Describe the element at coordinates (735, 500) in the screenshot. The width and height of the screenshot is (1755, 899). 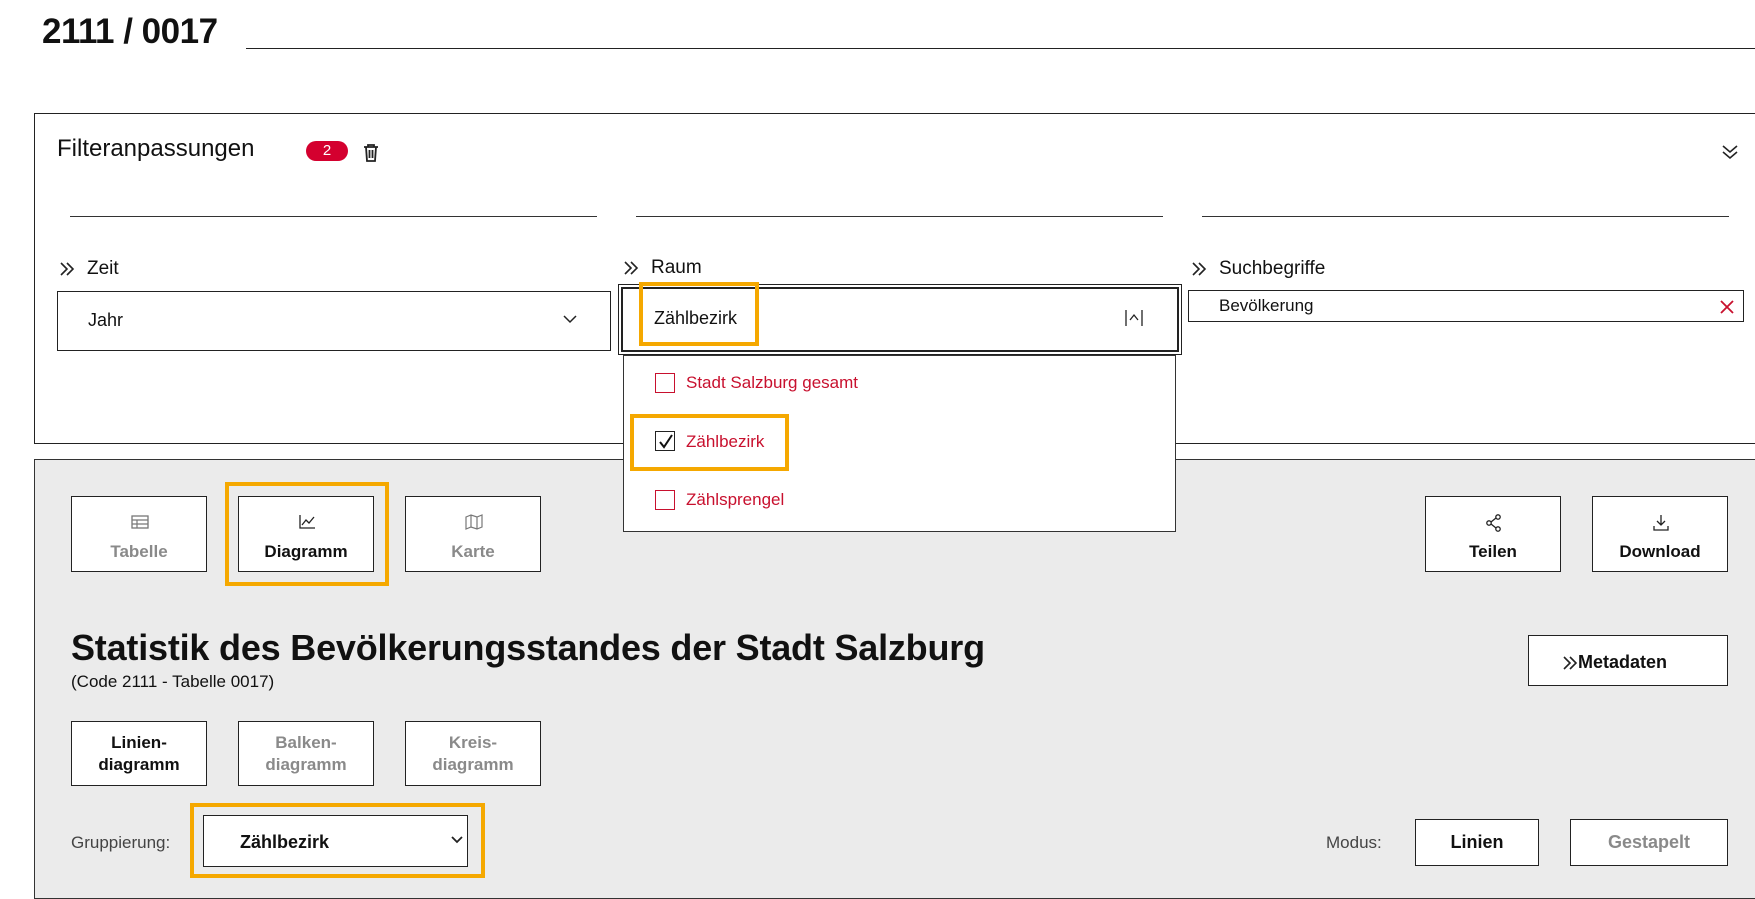
I see `option-label-zaehlsprengel: Zählsprengel` at that location.